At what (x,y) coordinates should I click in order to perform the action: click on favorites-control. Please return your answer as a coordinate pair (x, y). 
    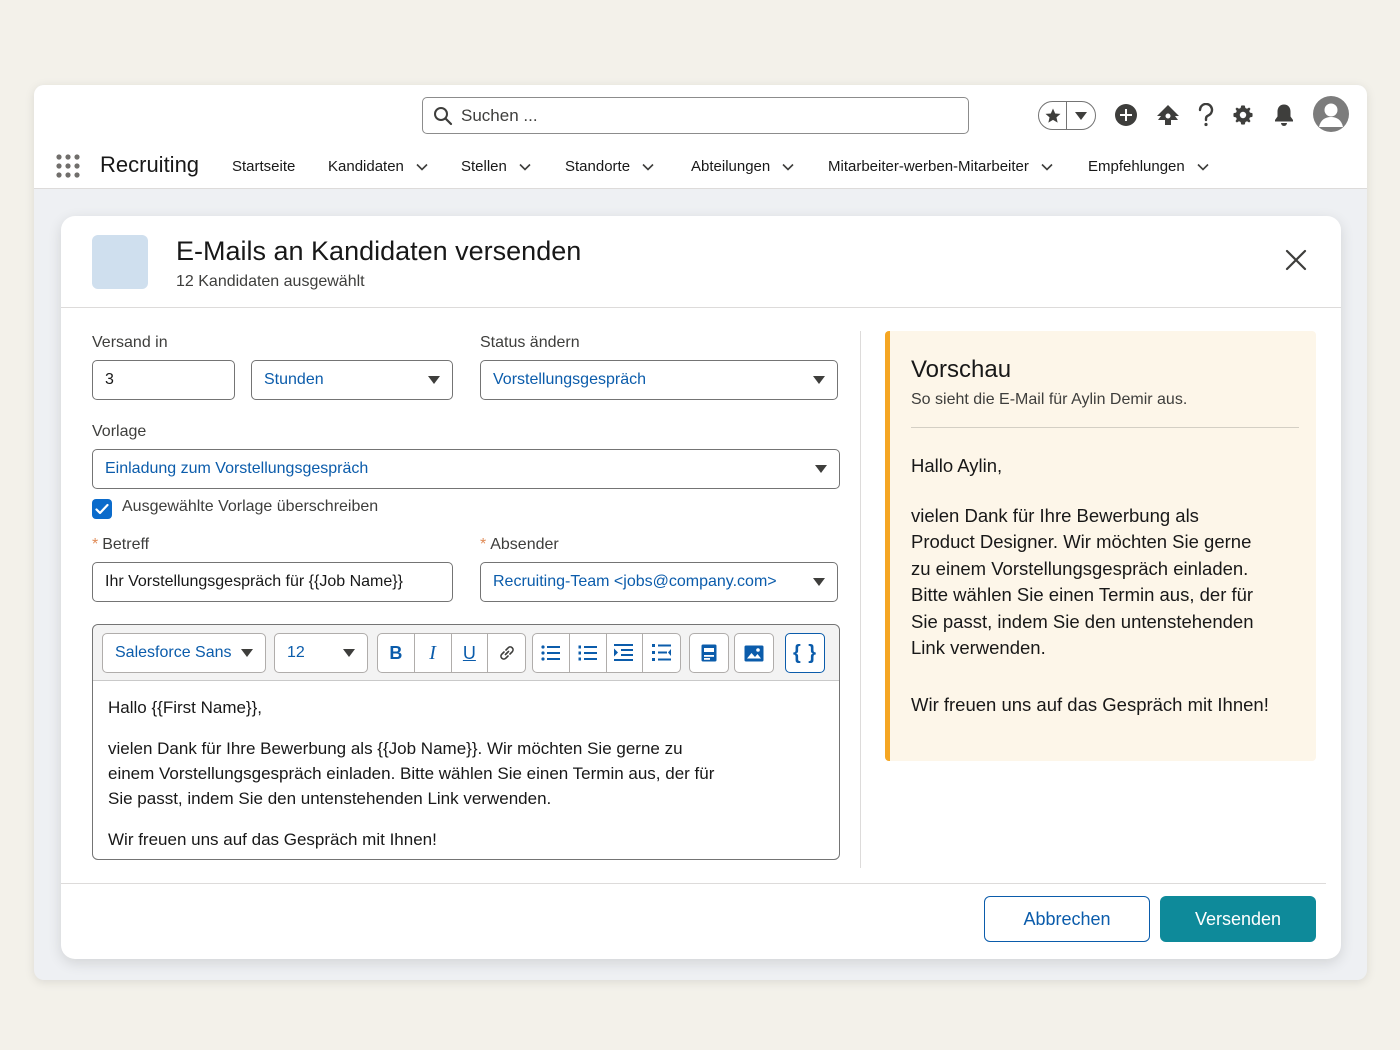
    Looking at the image, I should click on (1067, 115).